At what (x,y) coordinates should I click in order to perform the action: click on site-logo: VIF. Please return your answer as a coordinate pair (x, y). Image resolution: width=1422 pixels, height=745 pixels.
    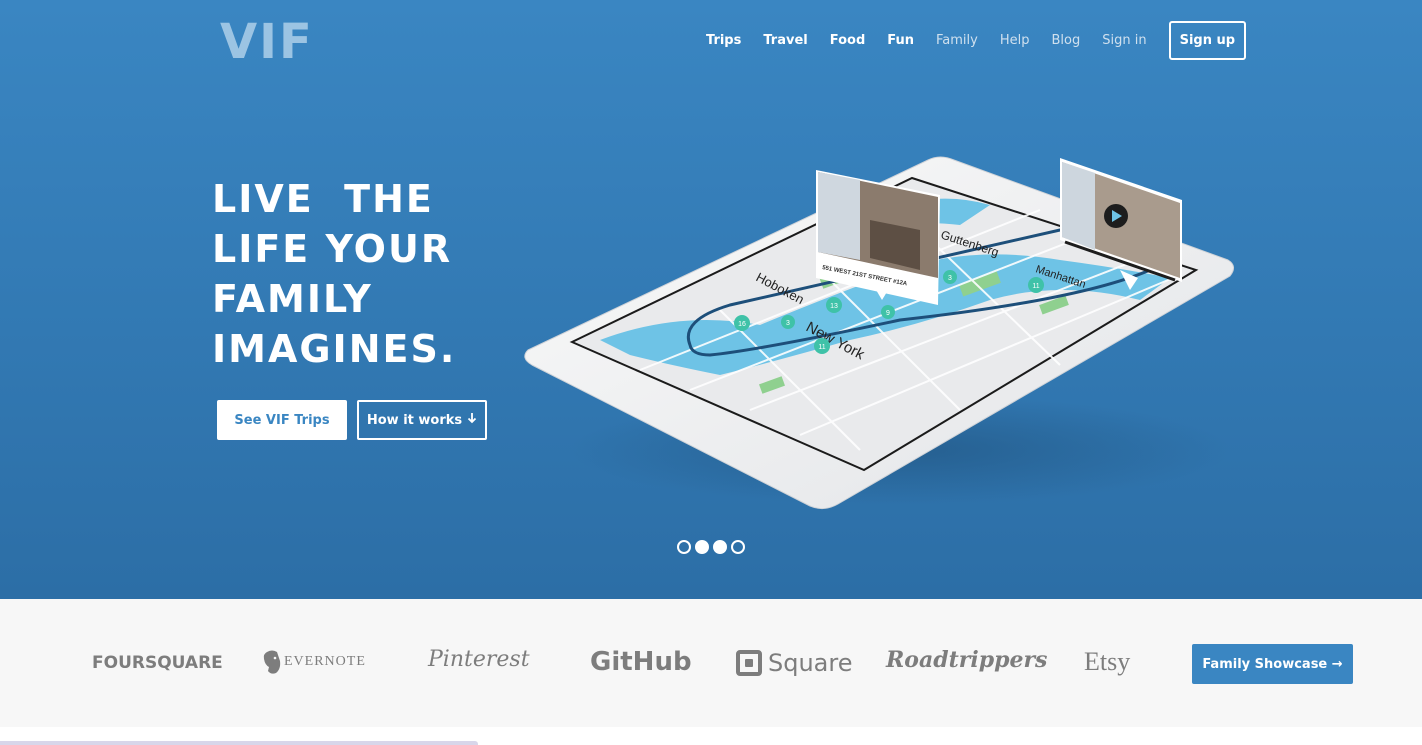
    Looking at the image, I should click on (267, 42).